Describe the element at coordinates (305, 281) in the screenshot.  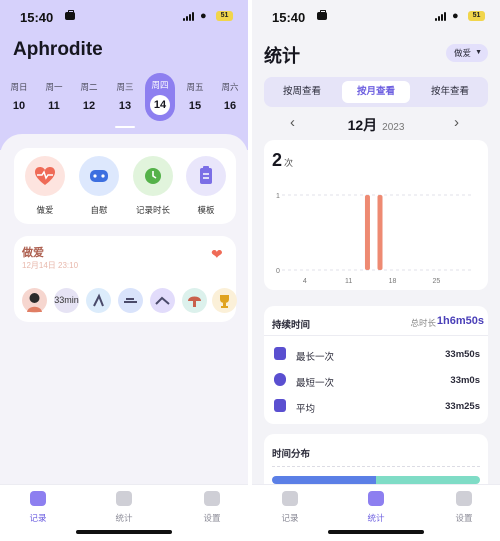
I see `x-tick-label: 4` at that location.